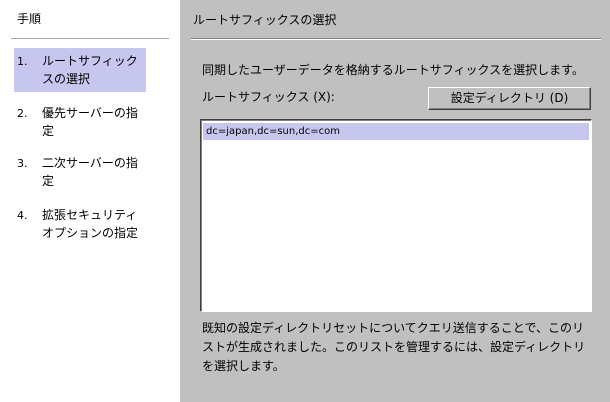 This screenshot has height=402, width=610. I want to click on step-label-line2: オプションの指定, so click(90, 233).